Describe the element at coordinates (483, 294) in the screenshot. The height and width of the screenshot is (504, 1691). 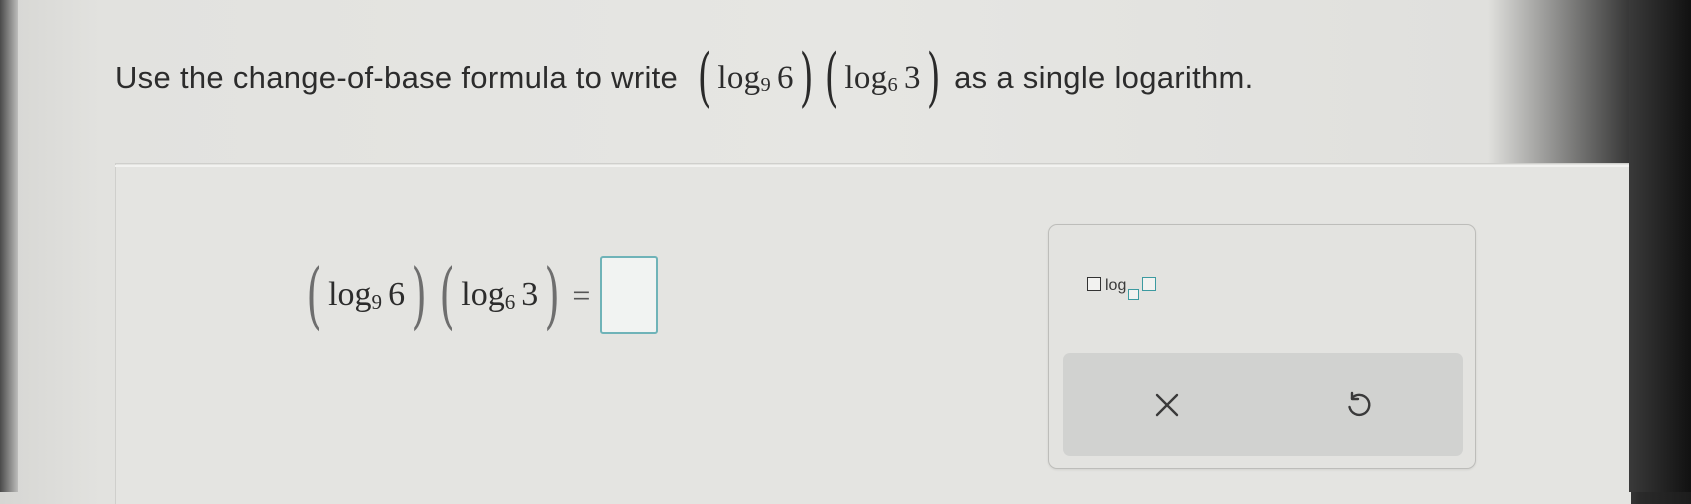
I see `eq-log2-word: log` at that location.